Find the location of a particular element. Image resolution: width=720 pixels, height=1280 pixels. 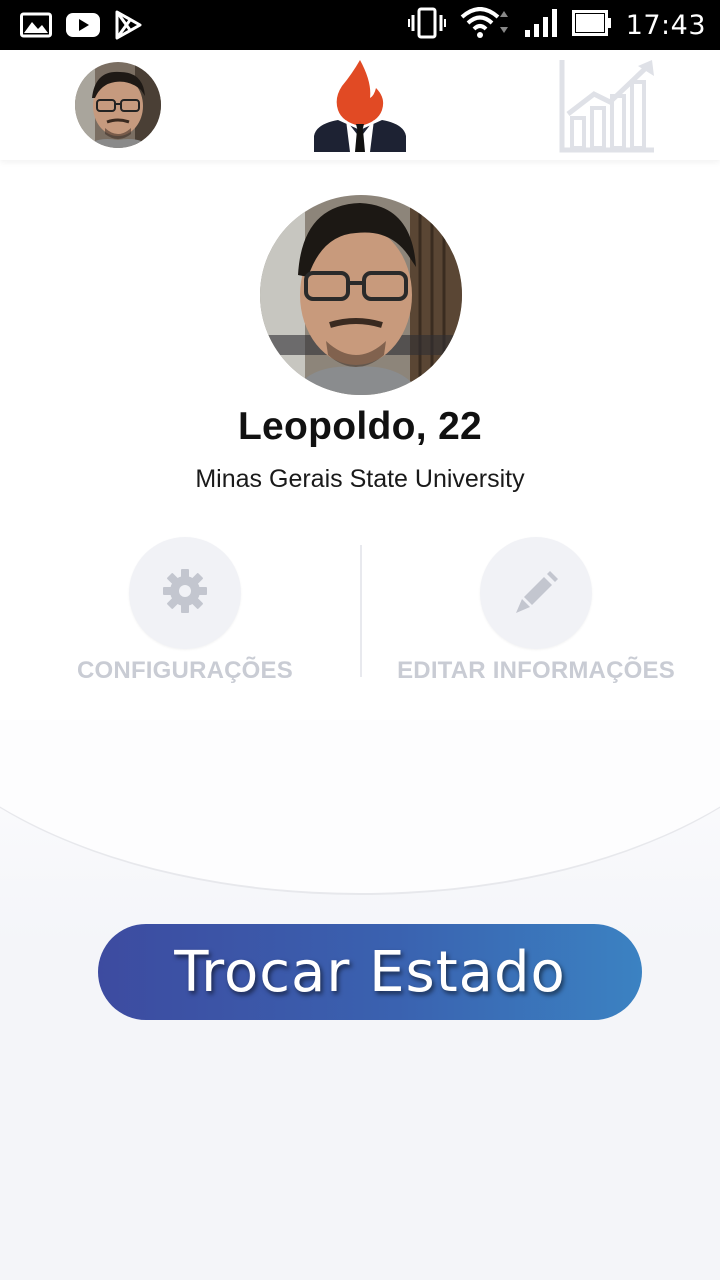

curve-divider is located at coordinates (360, 807).